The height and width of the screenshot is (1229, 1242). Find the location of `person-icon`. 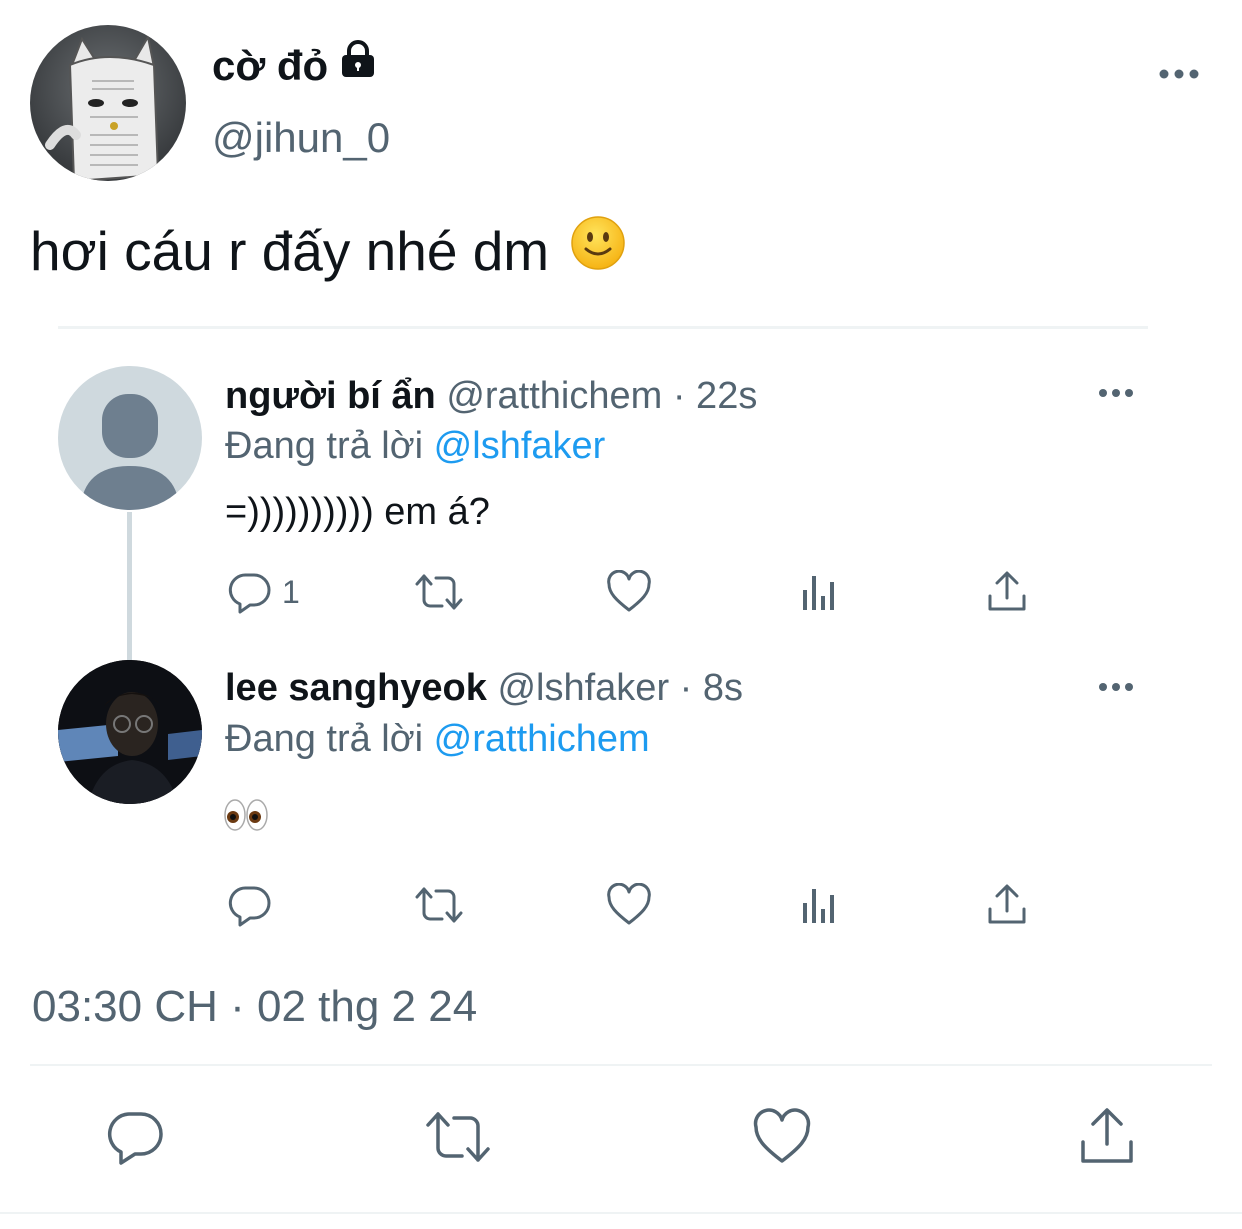

person-icon is located at coordinates (130, 452).